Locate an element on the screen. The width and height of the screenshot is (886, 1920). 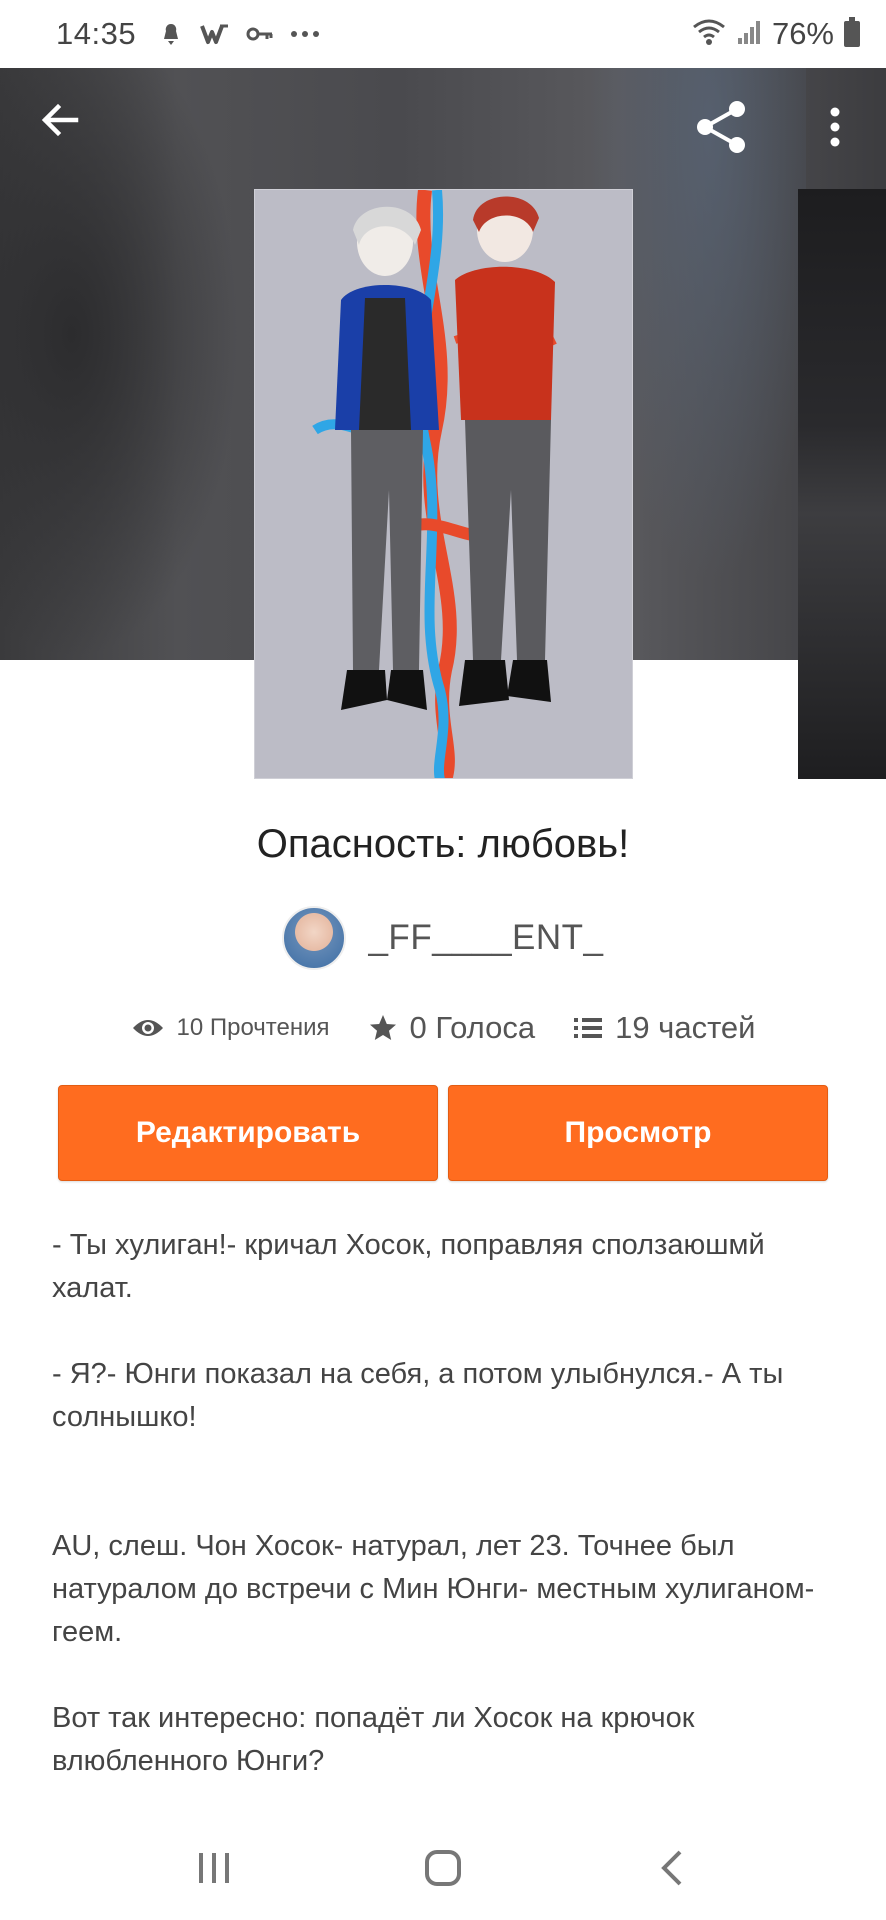
battery-icon is located at coordinates (852, 32).